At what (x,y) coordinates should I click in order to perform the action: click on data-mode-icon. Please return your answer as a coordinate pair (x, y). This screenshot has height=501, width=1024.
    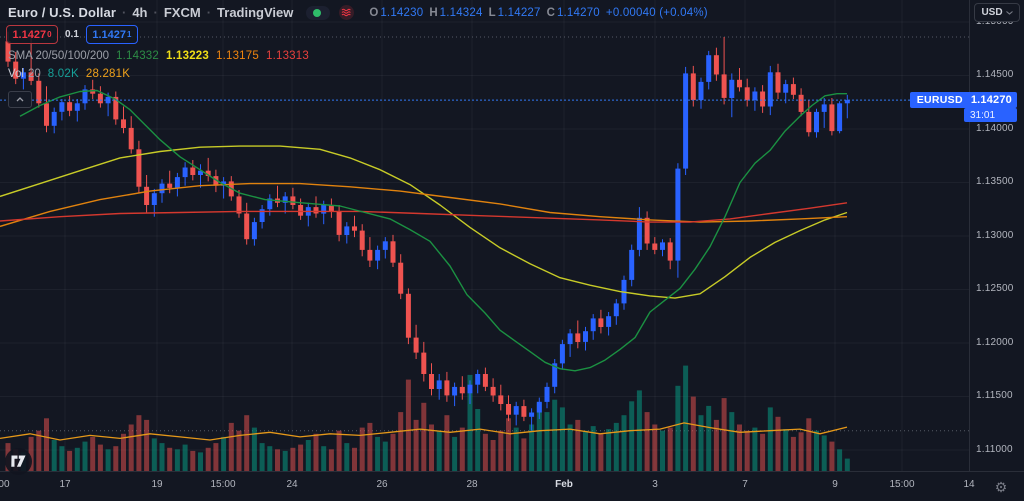
    Looking at the image, I should click on (347, 12).